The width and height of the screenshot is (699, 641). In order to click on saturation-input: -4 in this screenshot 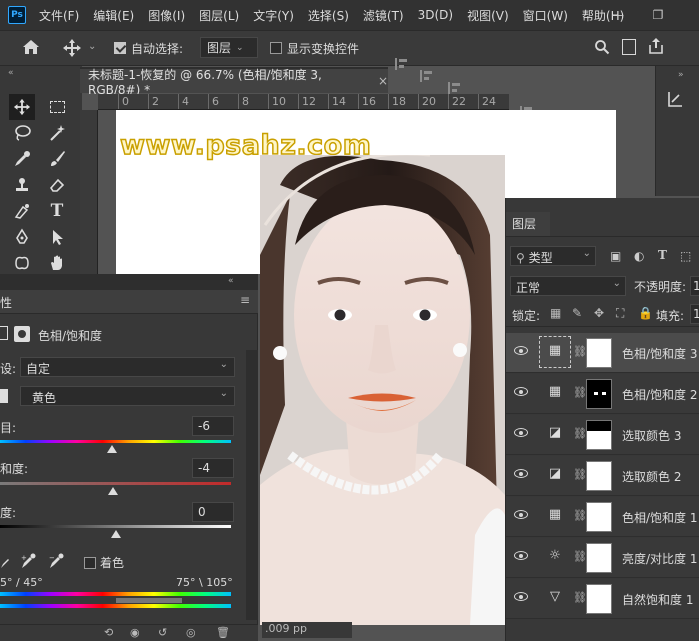, I will do `click(213, 468)`.